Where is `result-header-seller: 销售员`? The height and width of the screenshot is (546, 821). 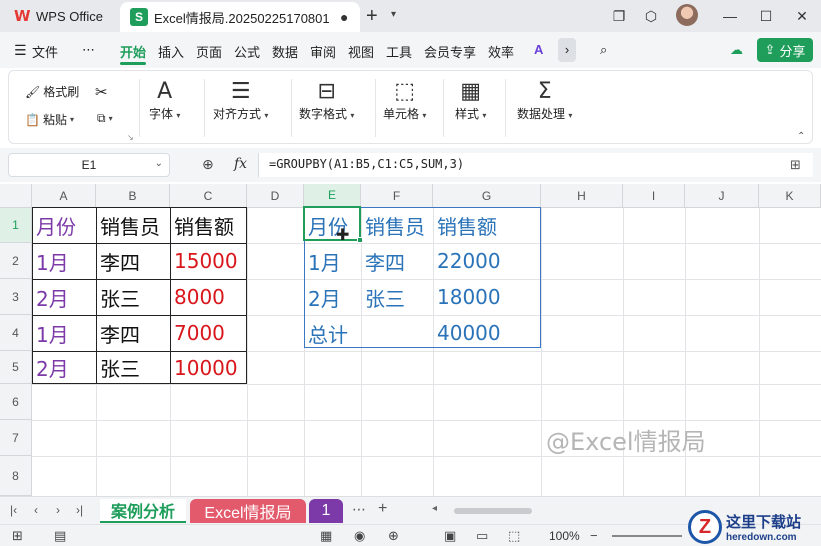
result-header-seller: 销售员 is located at coordinates (393, 225).